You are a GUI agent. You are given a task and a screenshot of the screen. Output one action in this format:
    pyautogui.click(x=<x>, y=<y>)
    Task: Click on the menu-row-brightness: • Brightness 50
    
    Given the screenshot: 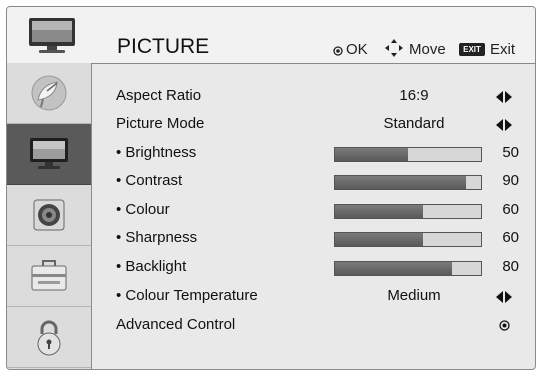 What is the action you would take?
    pyautogui.click(x=313, y=154)
    